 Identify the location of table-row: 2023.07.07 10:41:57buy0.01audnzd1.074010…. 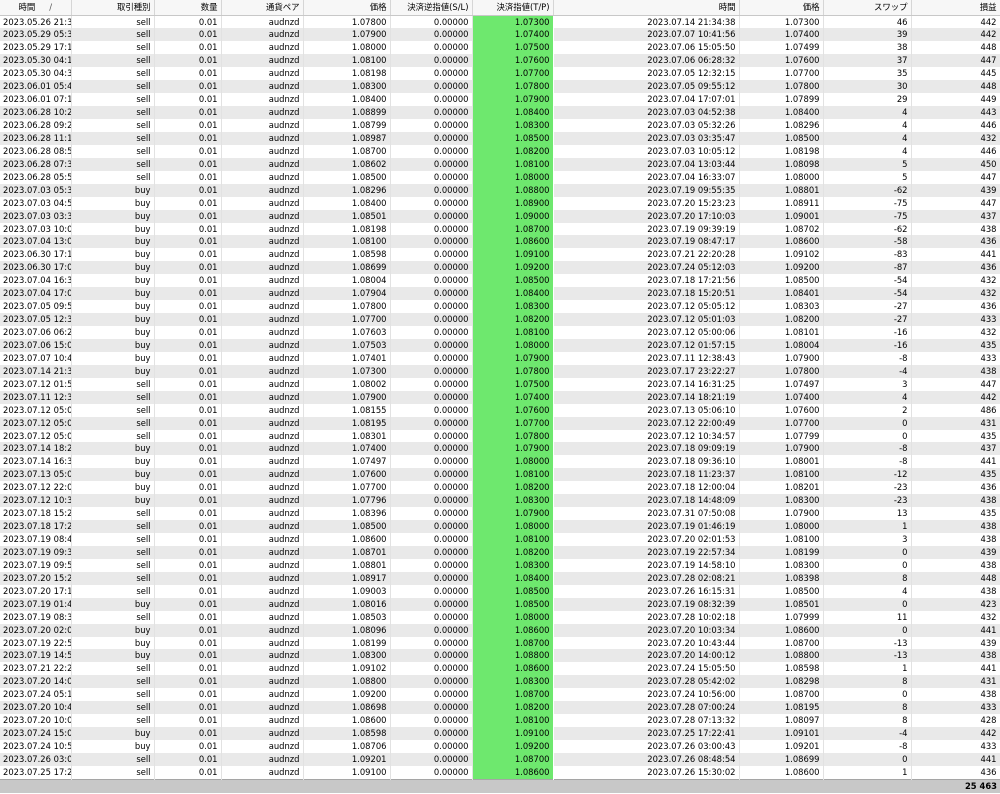
(500, 358).